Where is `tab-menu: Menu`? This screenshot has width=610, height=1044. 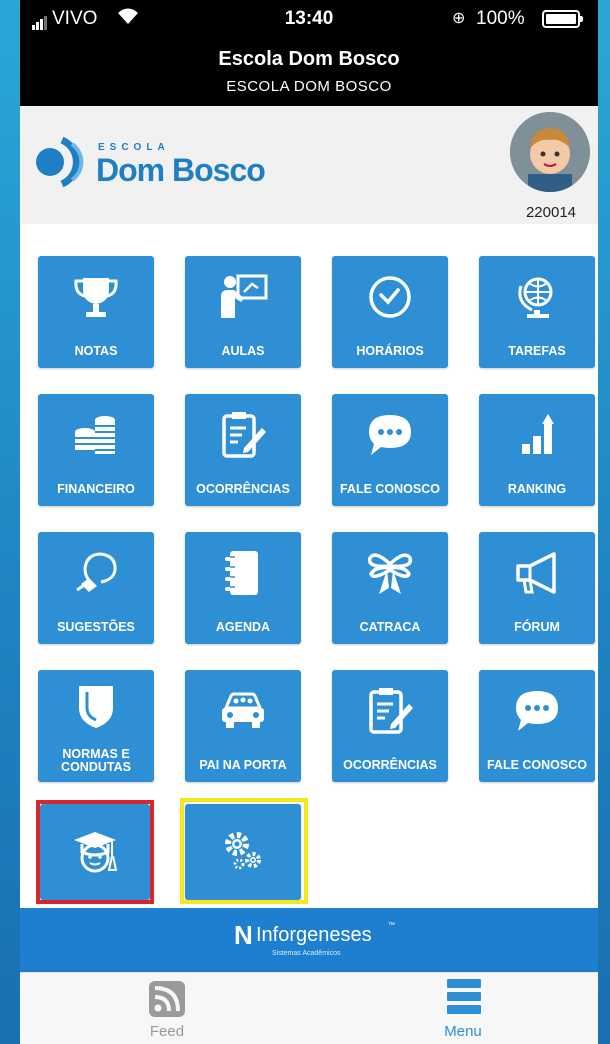 tab-menu: Menu is located at coordinates (463, 1008).